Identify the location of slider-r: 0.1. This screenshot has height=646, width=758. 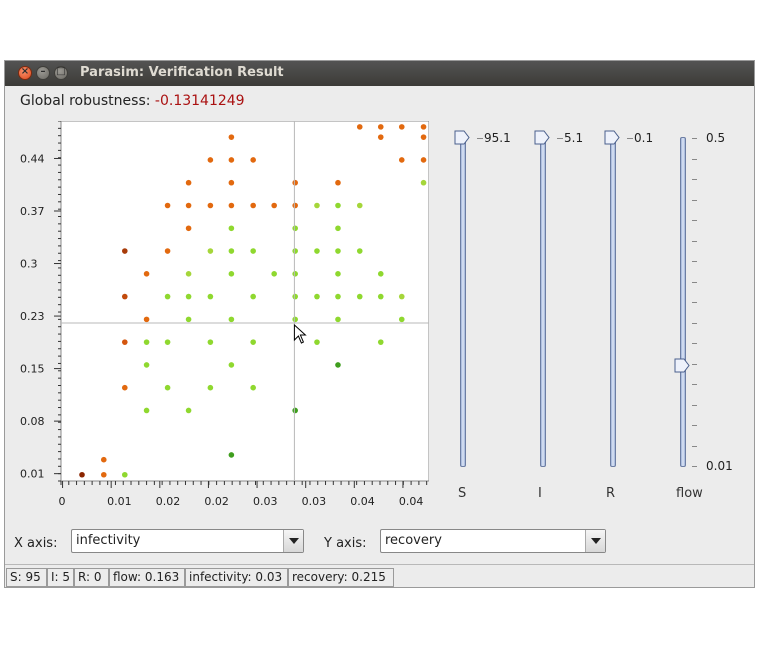
(647, 299).